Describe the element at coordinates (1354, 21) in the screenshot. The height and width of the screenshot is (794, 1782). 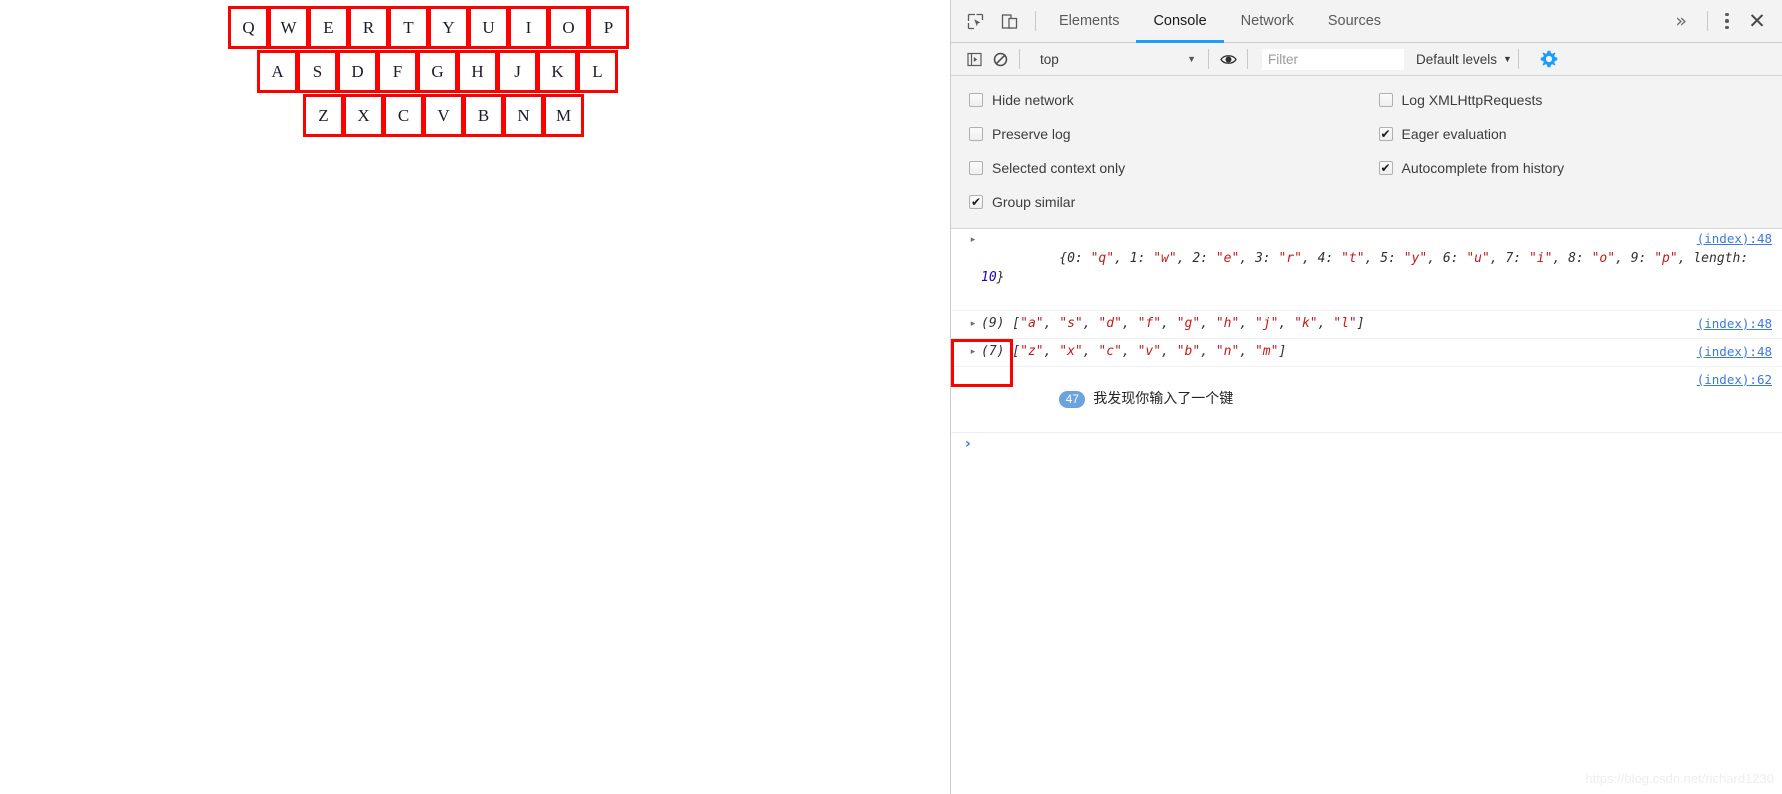
I see `tab-sources: Sources` at that location.